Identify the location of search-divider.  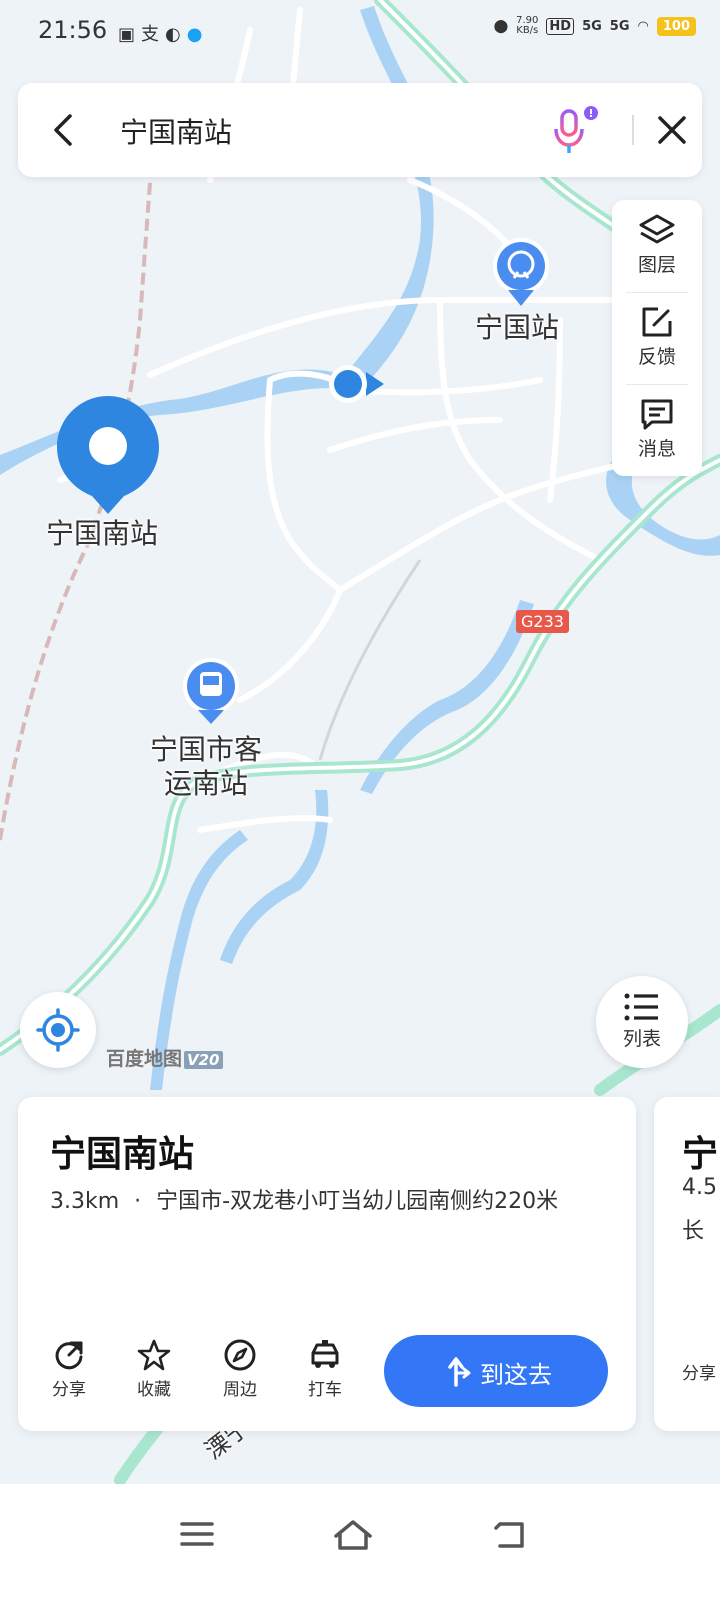
(633, 130).